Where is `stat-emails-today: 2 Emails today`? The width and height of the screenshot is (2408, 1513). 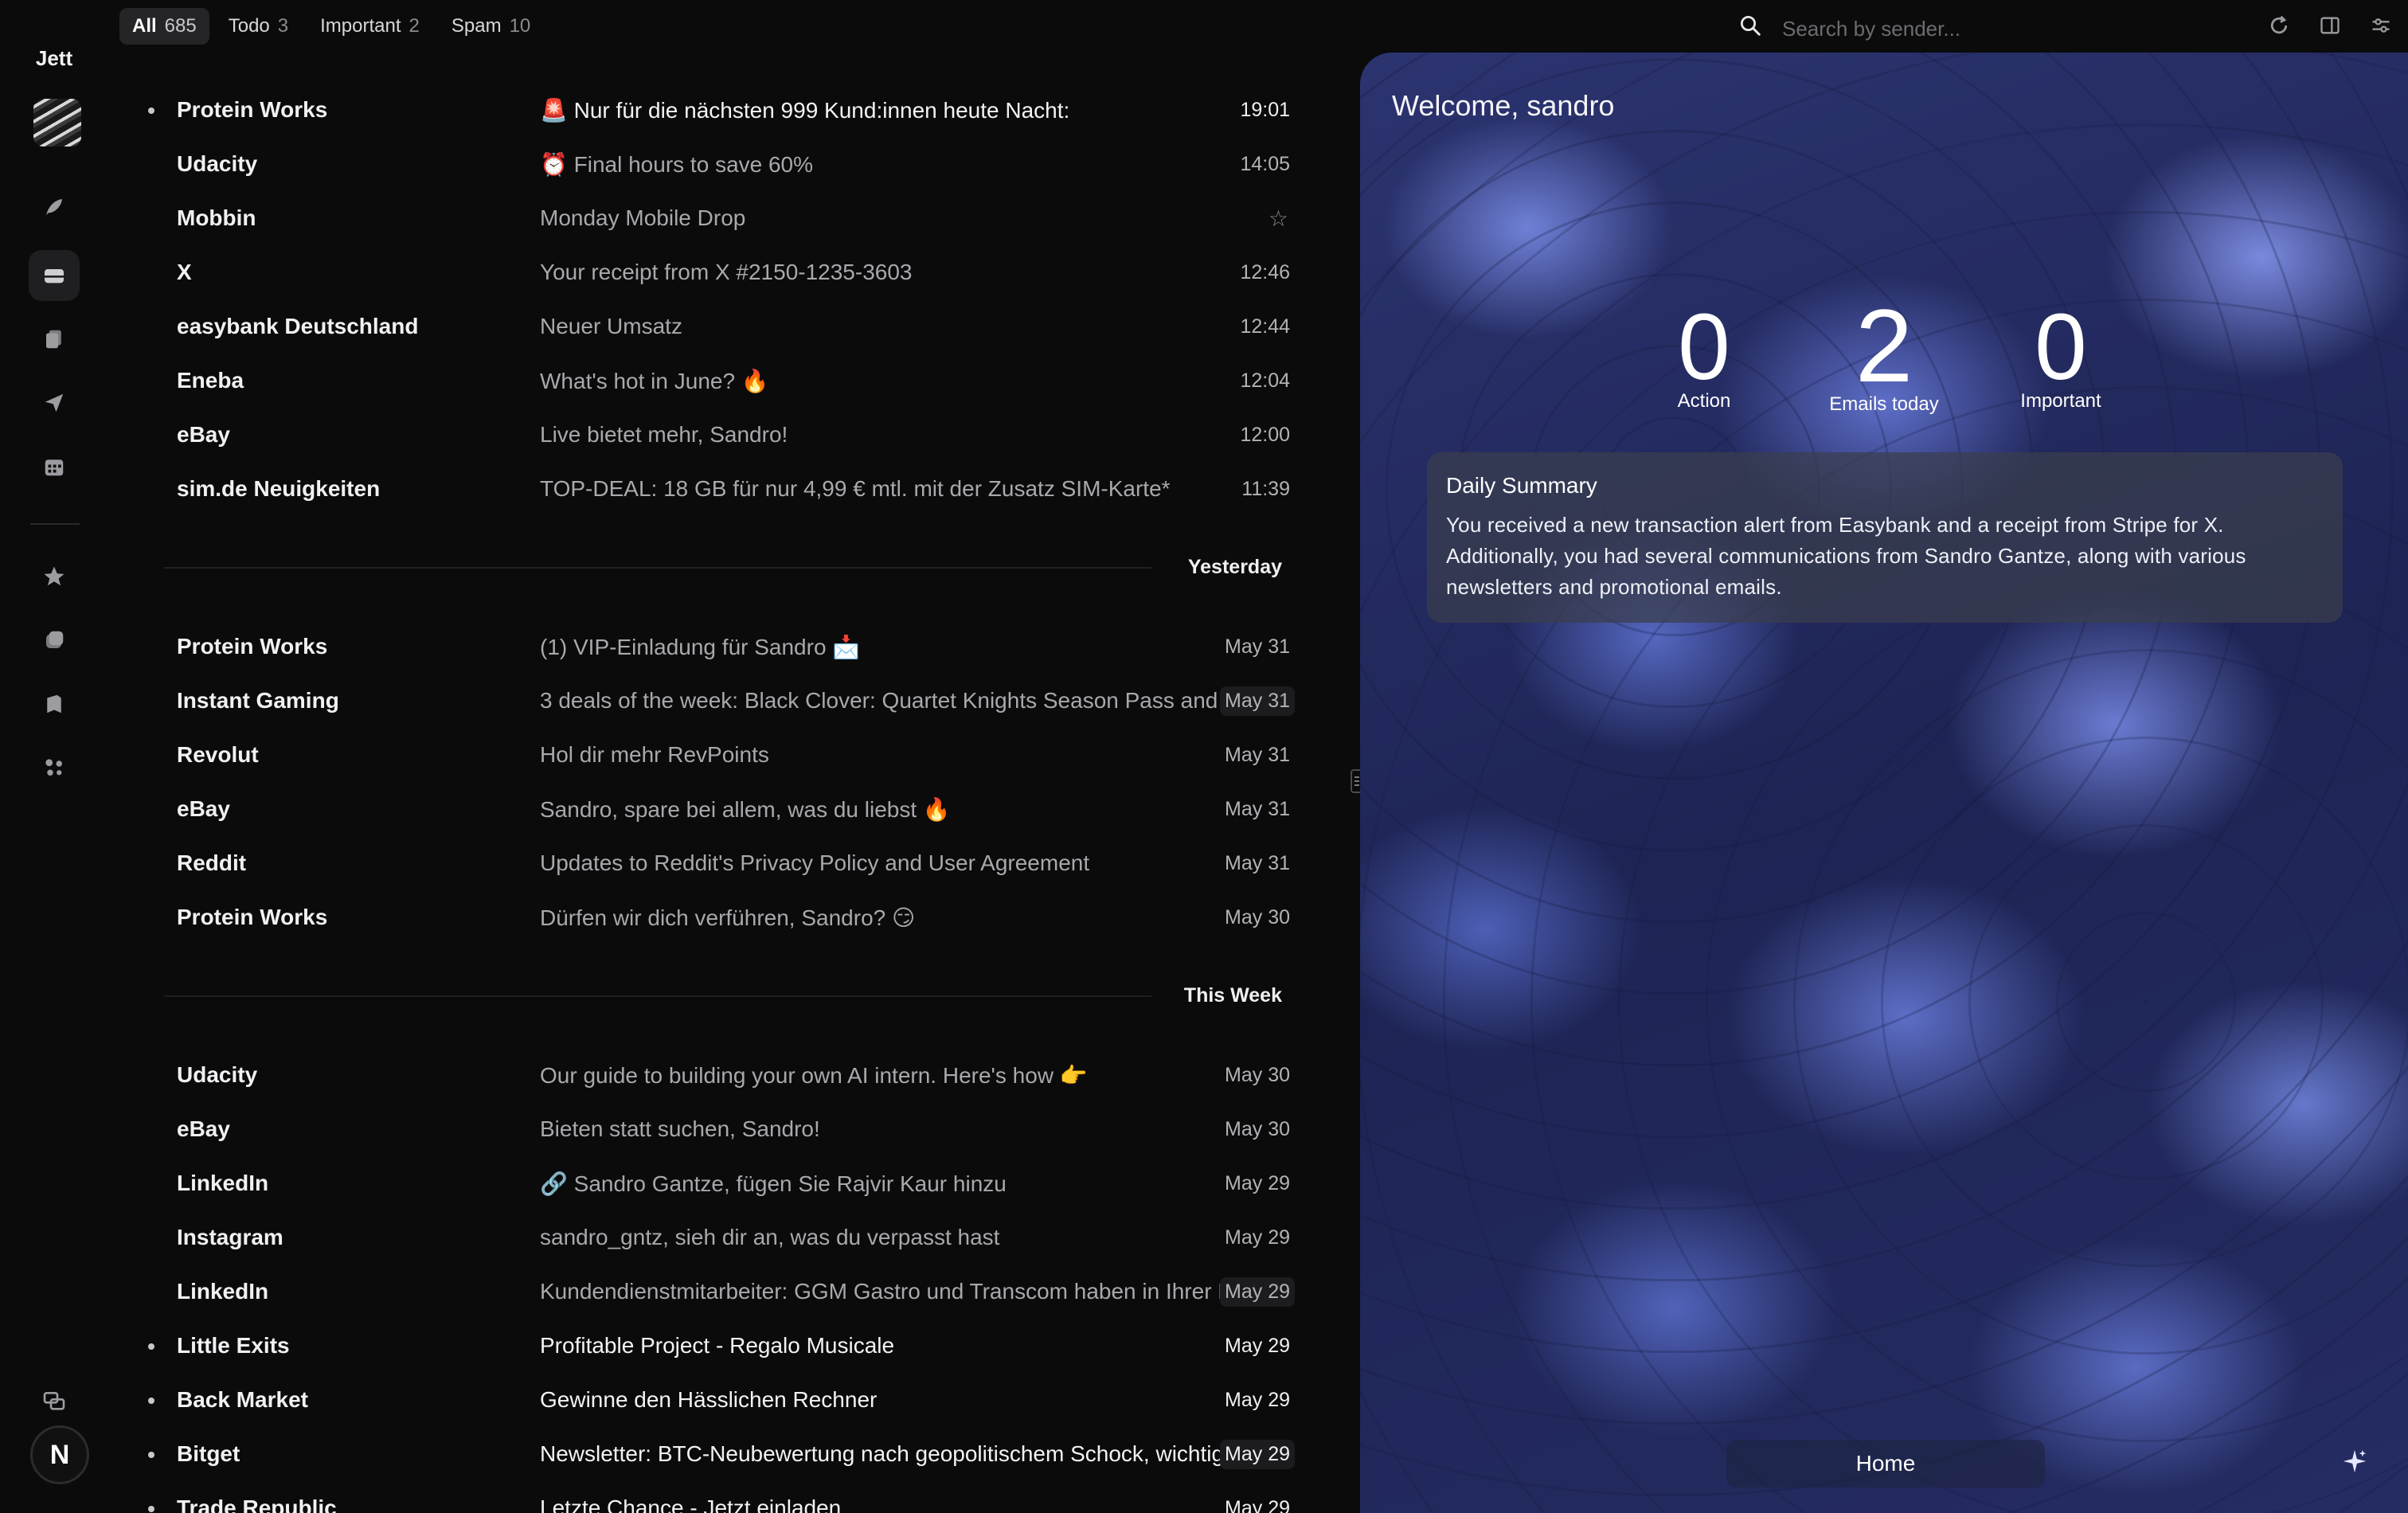
stat-emails-today: 2 Emails today is located at coordinates (1884, 354).